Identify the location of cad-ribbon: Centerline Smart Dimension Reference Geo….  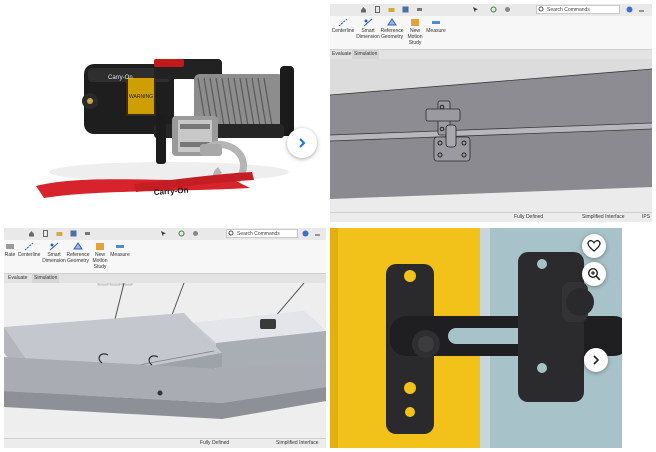
(491, 32).